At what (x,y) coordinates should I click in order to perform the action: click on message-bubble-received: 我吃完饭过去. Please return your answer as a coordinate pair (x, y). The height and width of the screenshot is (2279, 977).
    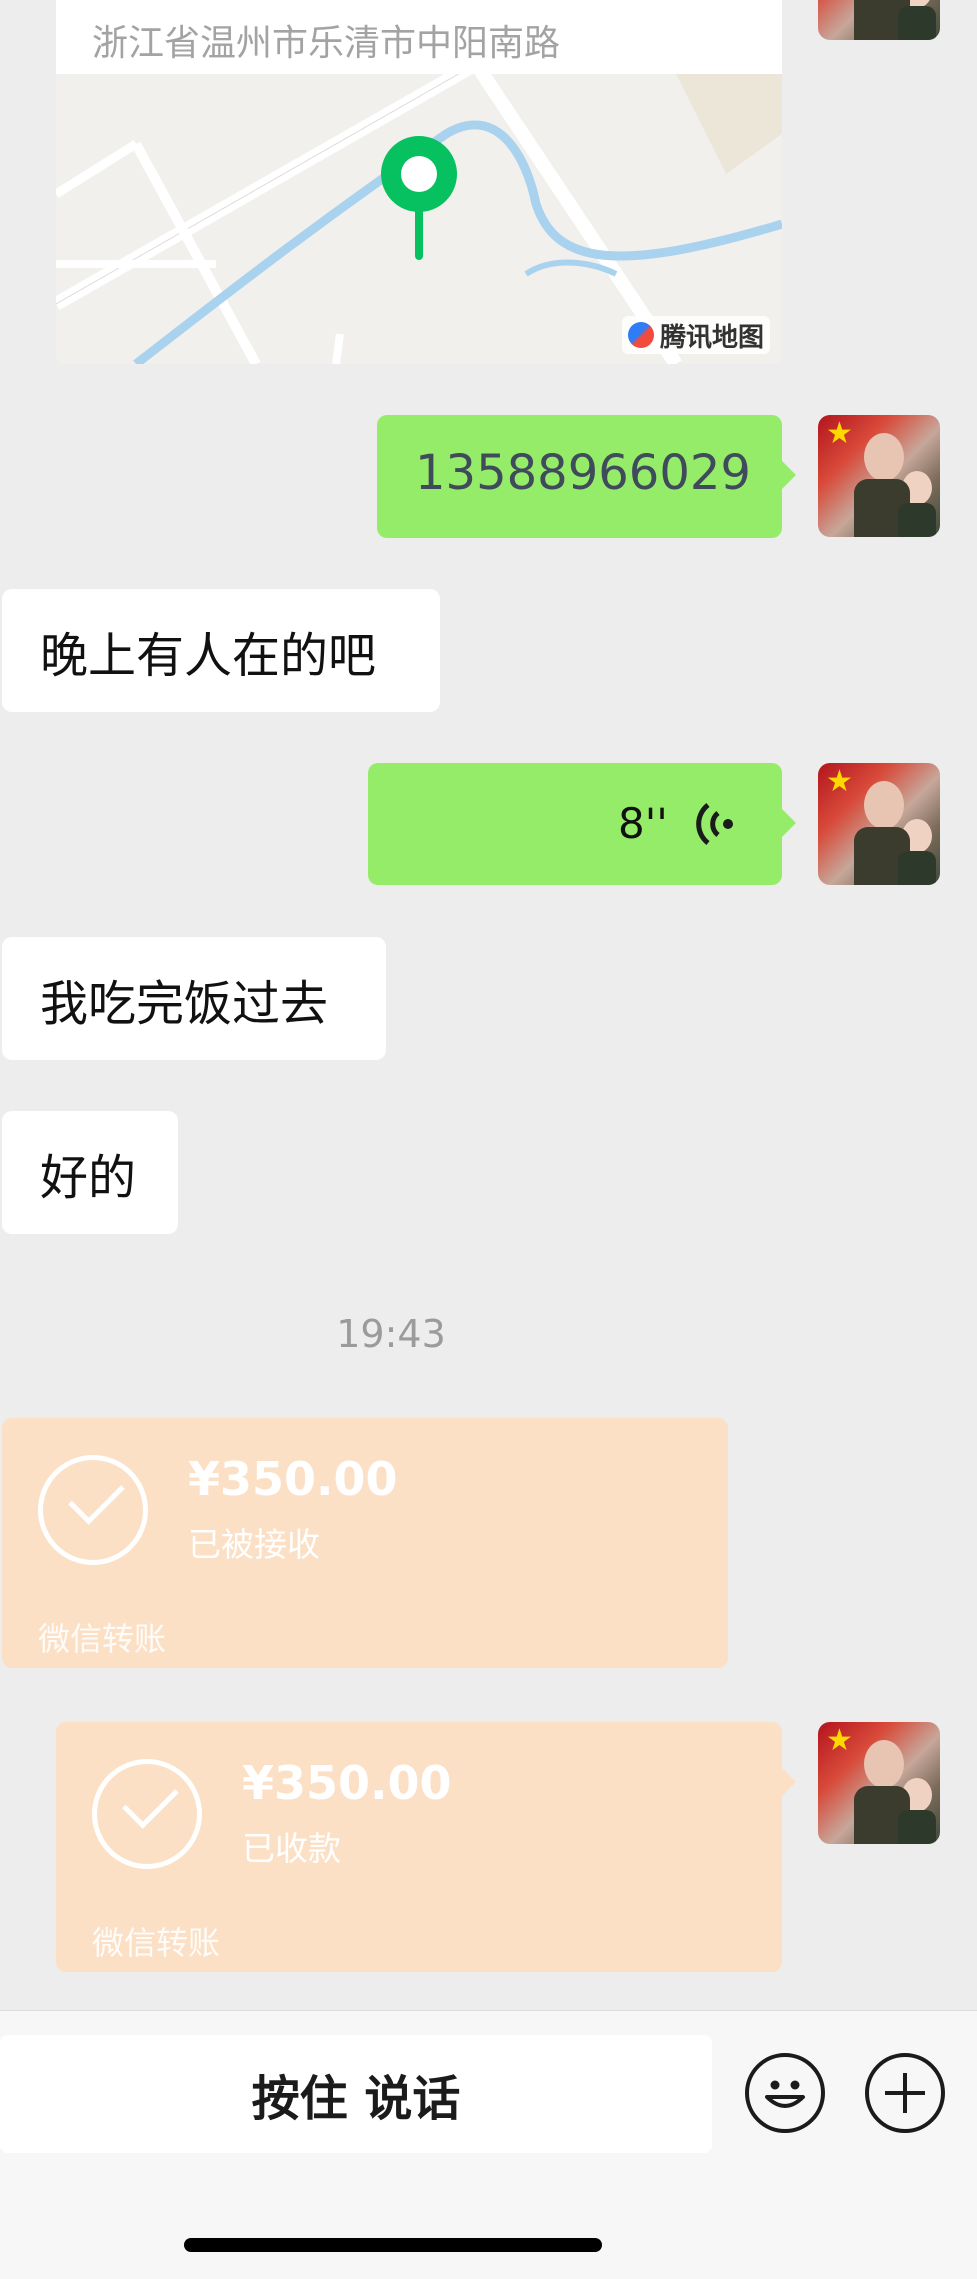
    Looking at the image, I should click on (194, 998).